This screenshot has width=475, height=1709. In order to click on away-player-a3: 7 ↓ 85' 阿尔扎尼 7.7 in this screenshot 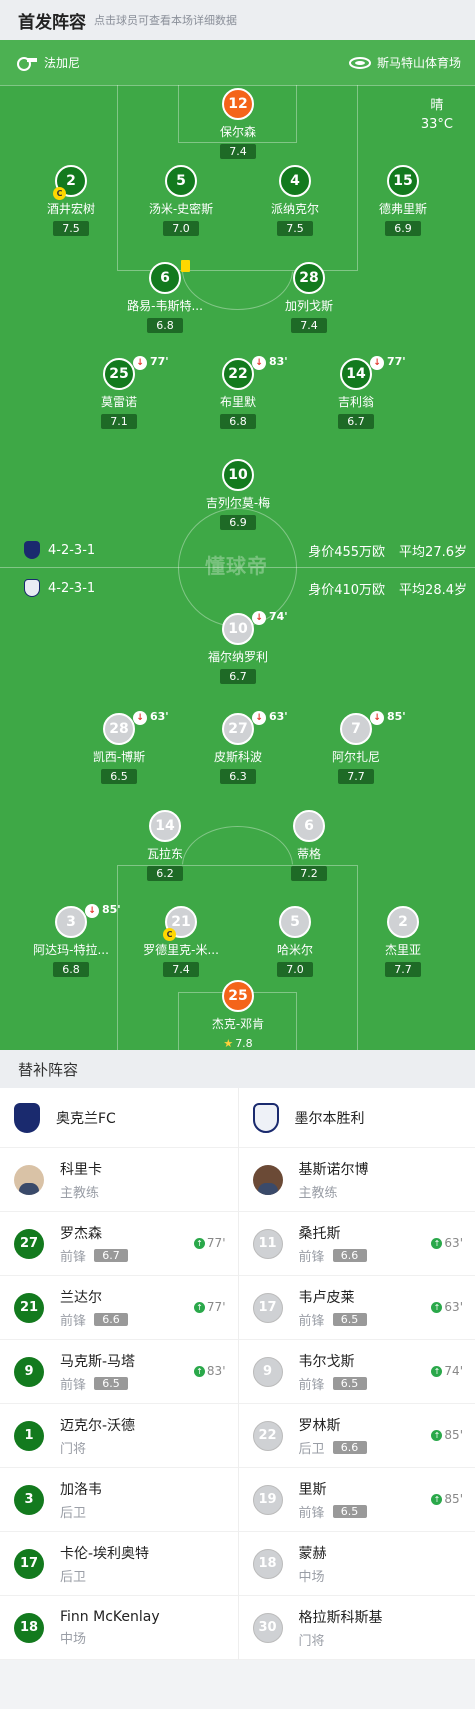, I will do `click(356, 747)`.